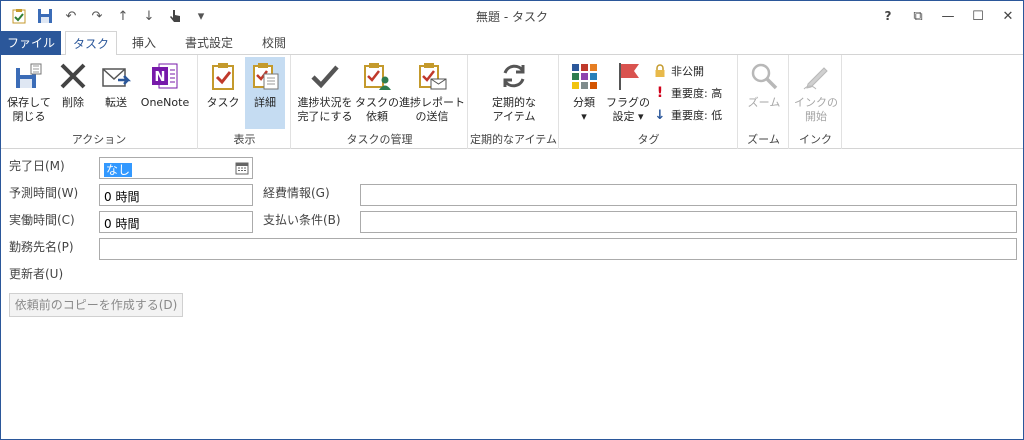 The width and height of the screenshot is (1024, 440). Describe the element at coordinates (209, 43) in the screenshot. I see `tab-format-text: 書式設定` at that location.